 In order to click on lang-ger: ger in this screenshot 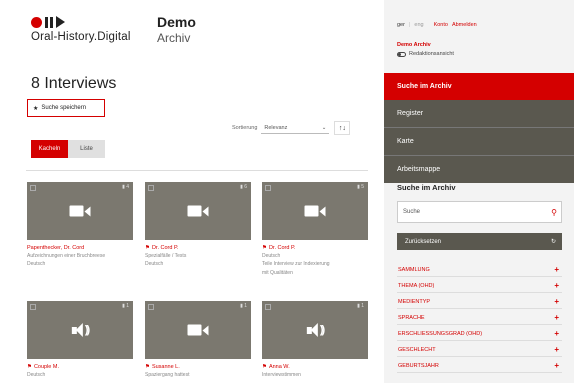, I will do `click(401, 25)`.